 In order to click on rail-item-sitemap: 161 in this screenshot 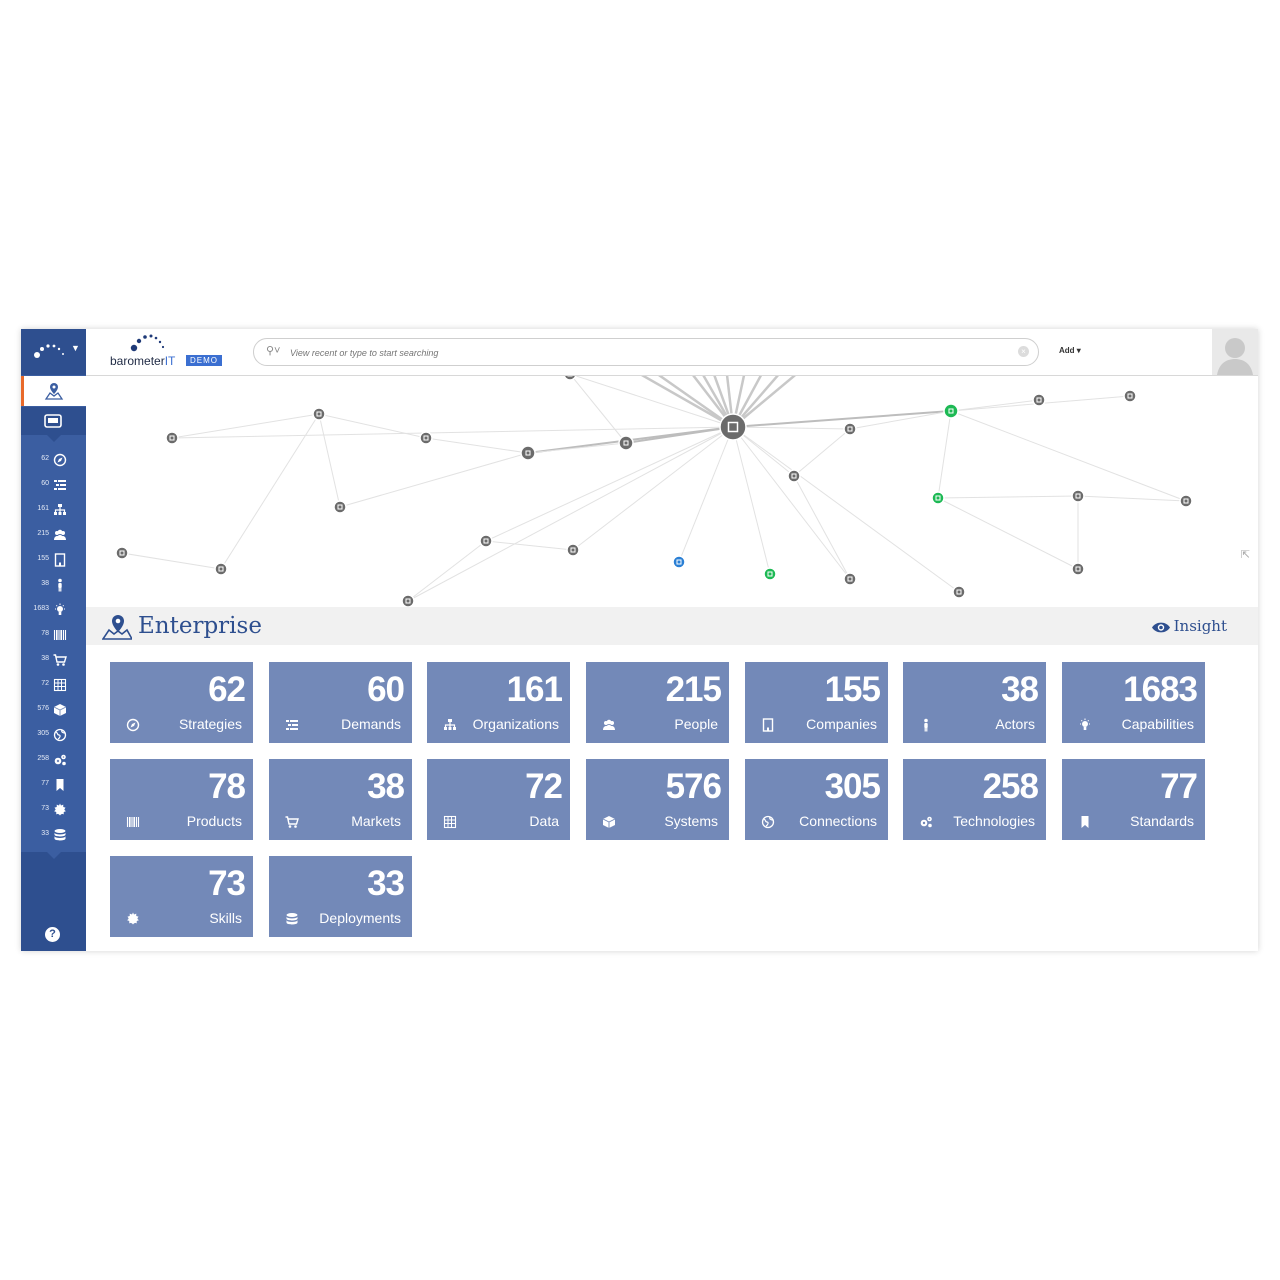, I will do `click(53, 510)`.